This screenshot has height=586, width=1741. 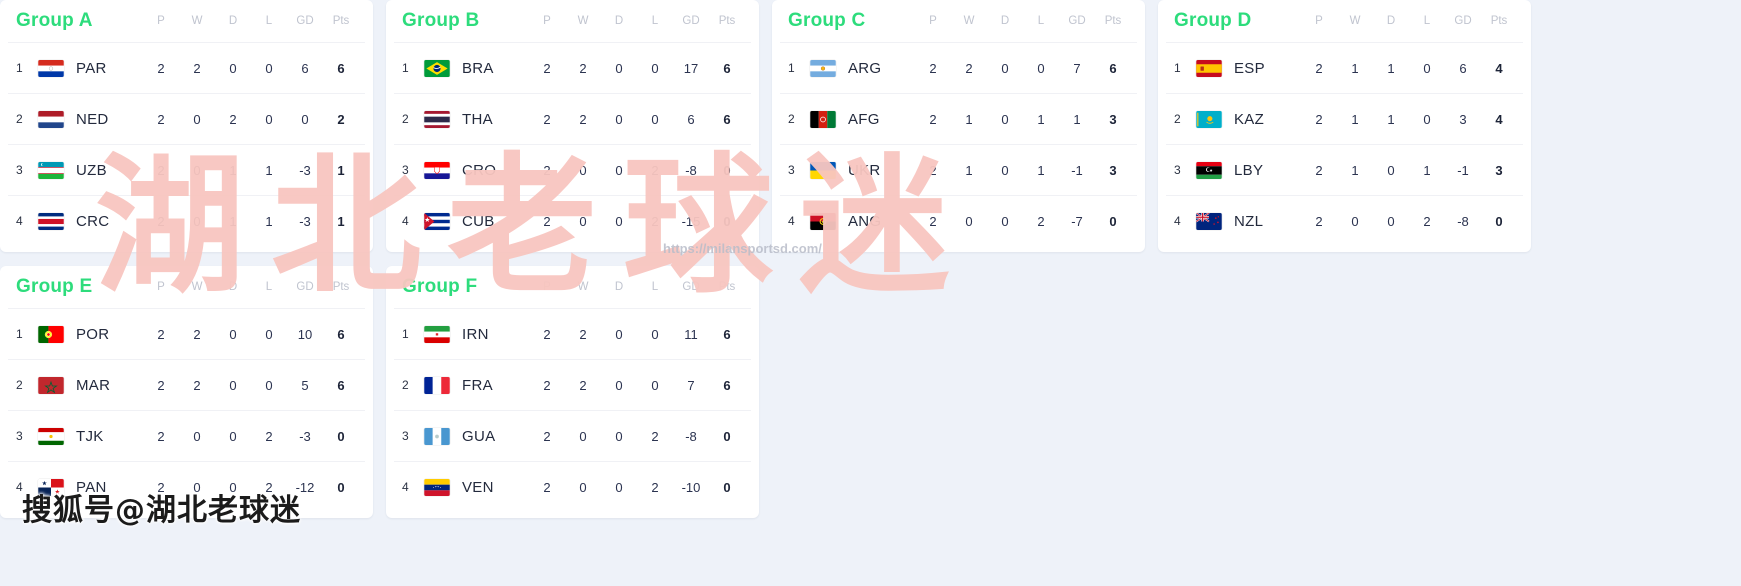 What do you see at coordinates (1248, 221) in the screenshot?
I see `team-name: NZL` at bounding box center [1248, 221].